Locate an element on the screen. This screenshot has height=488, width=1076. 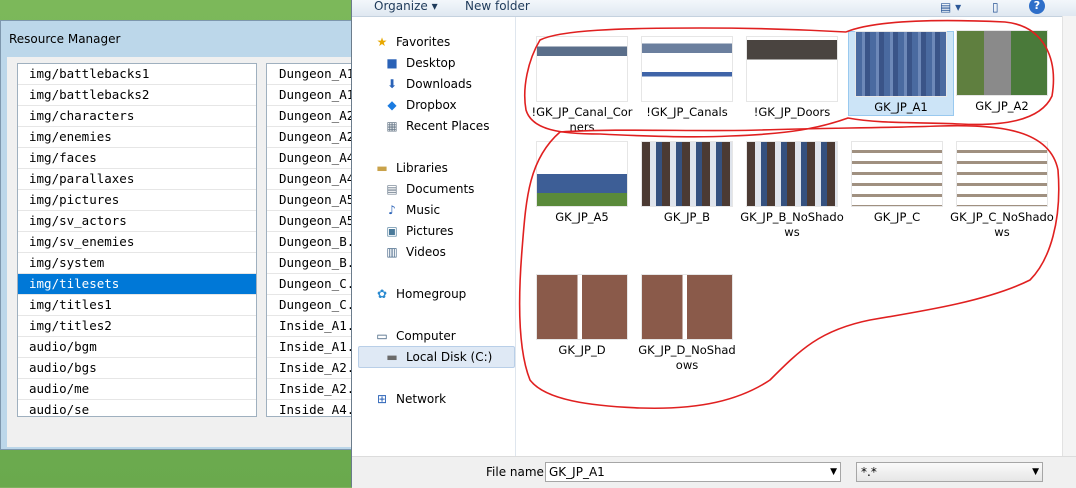
file-name-caption: GK_JP_D is located at coordinates (582, 350).